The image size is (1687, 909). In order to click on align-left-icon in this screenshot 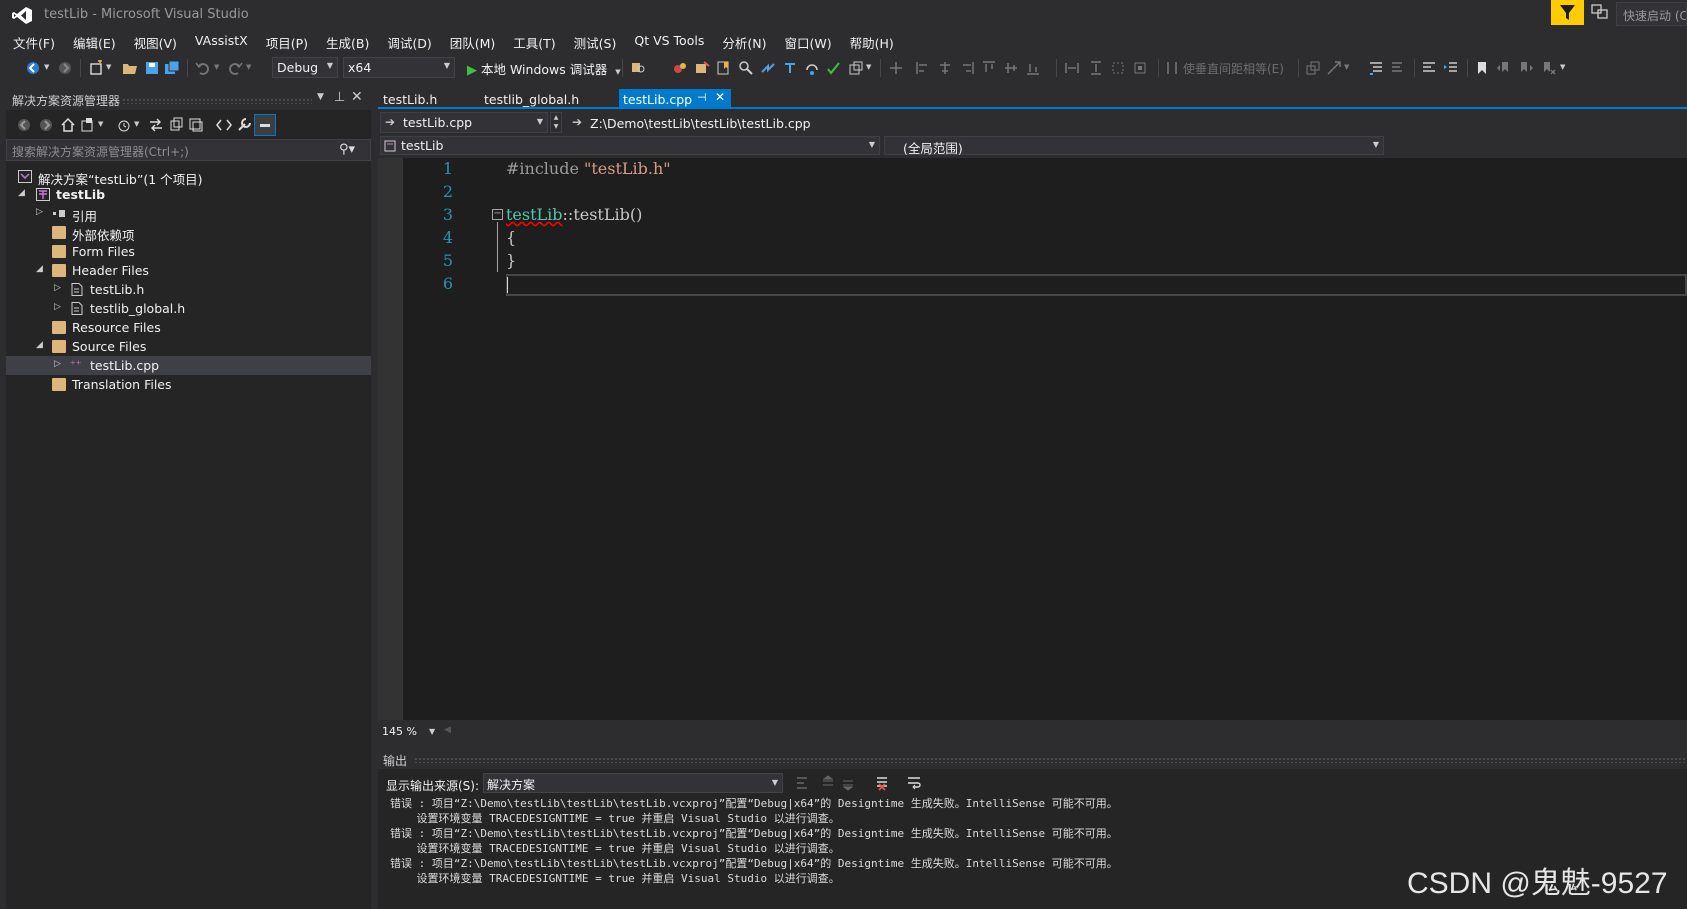, I will do `click(923, 68)`.